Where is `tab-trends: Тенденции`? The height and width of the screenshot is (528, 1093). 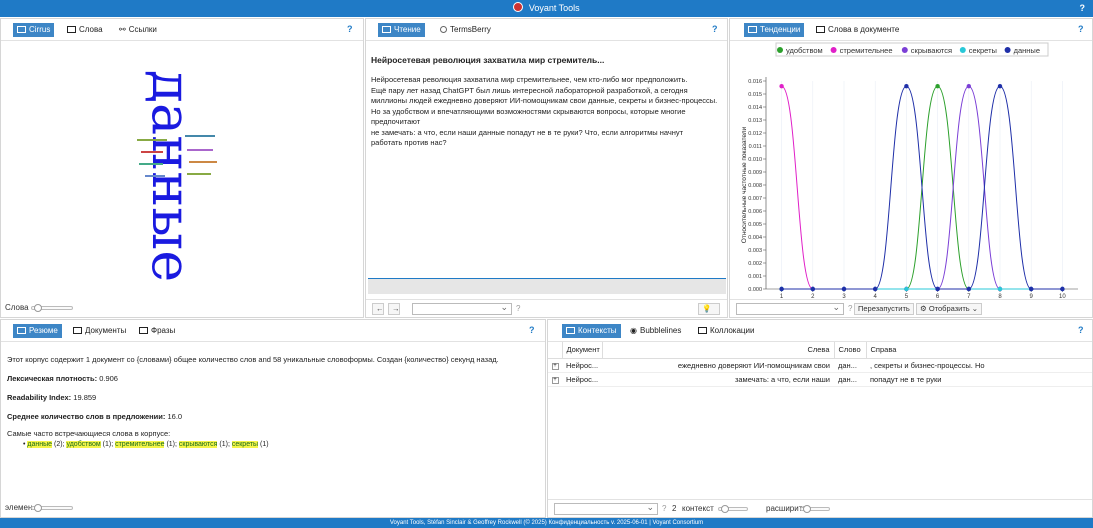
tab-trends: Тенденции is located at coordinates (774, 30).